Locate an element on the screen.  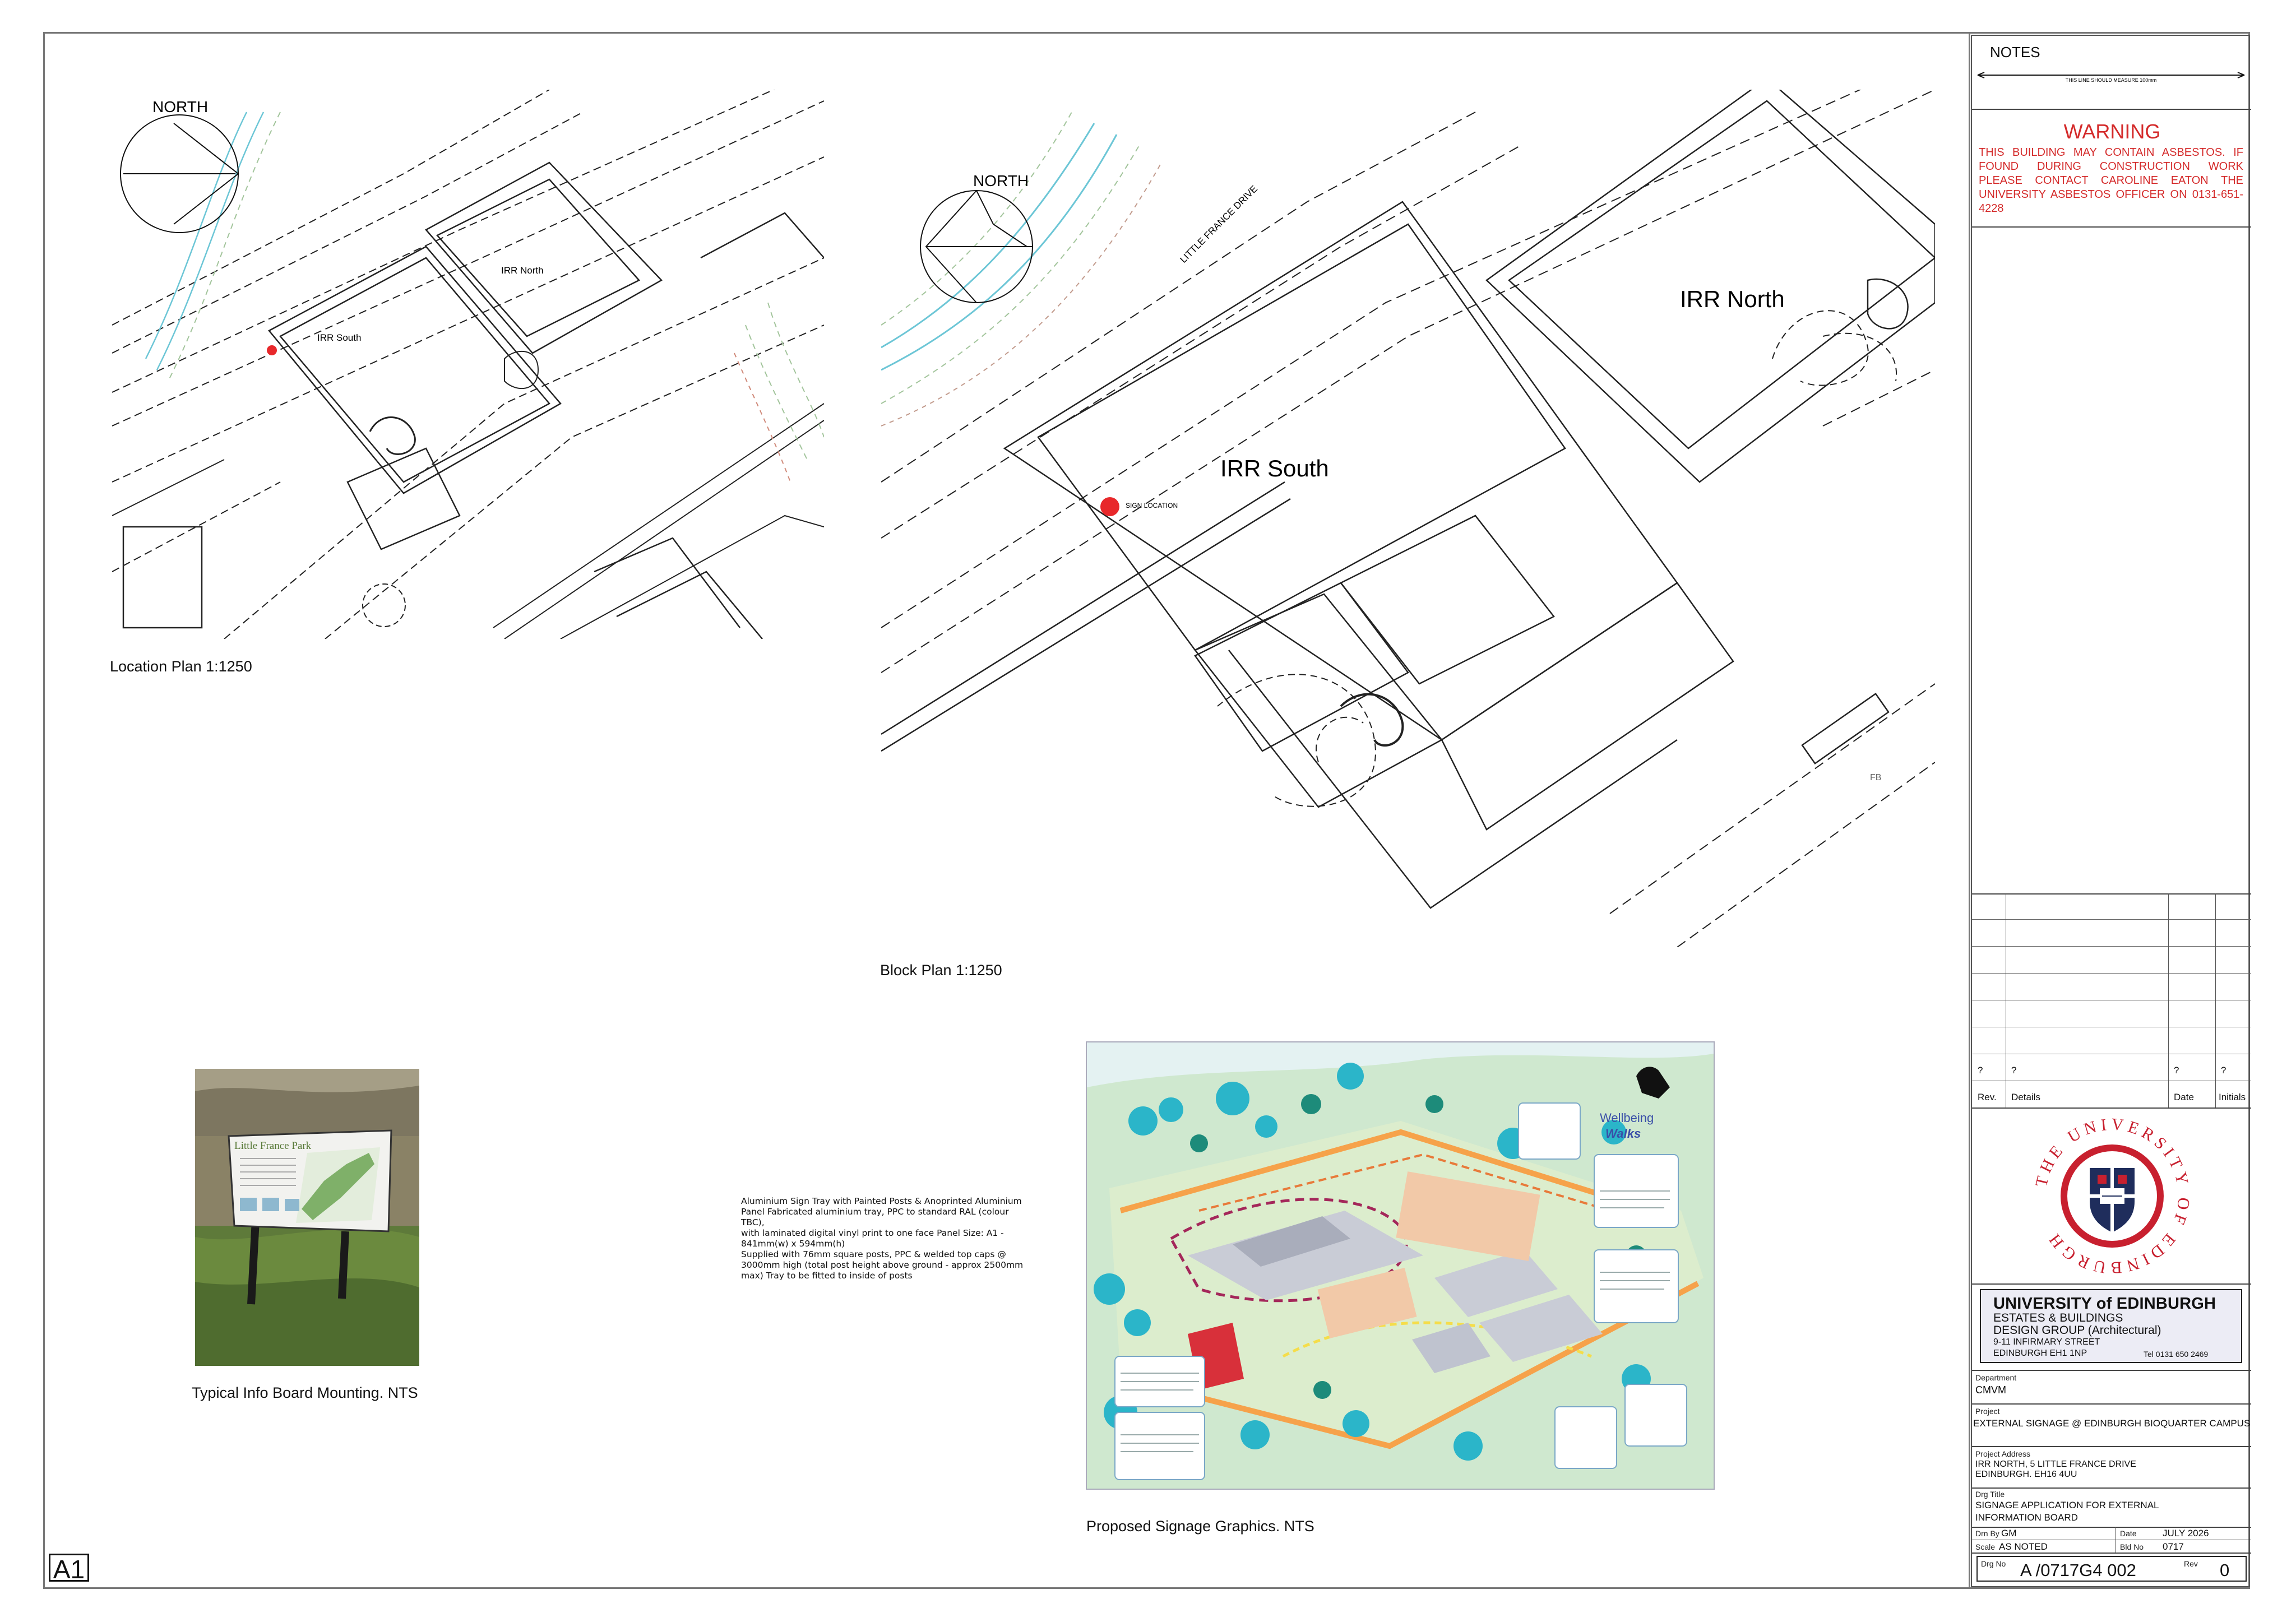
drg-title-label: Drg Title is located at coordinates (1990, 1494).